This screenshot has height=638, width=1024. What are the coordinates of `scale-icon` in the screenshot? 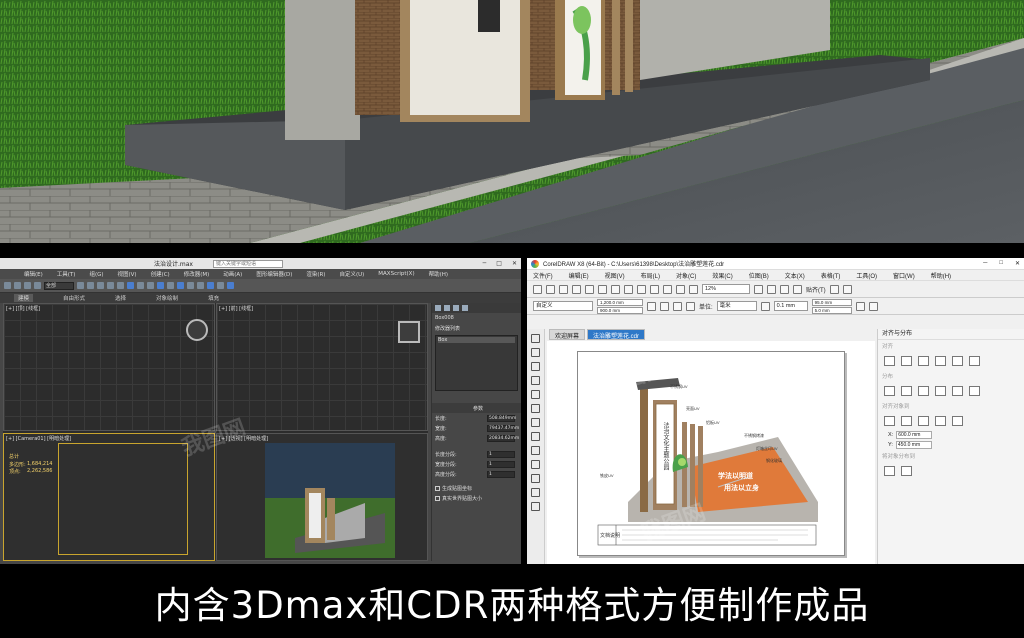 It's located at (120, 285).